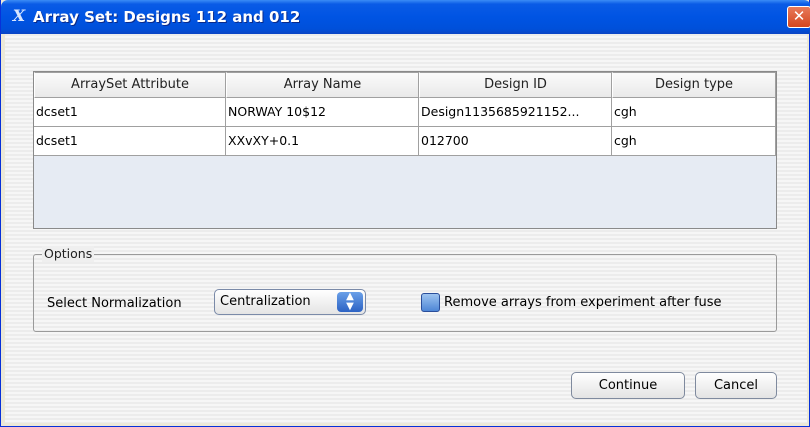 The image size is (810, 427). Describe the element at coordinates (515, 85) in the screenshot. I see `column-header-design-id: Design ID` at that location.